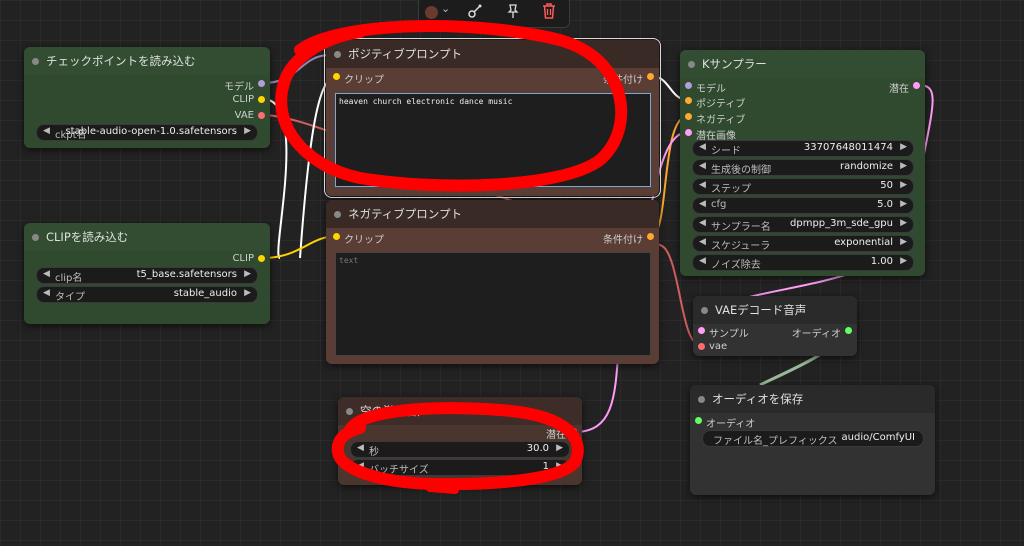 The image size is (1024, 546). Describe the element at coordinates (848, 330) in the screenshot. I see `output-socket-audio` at that location.